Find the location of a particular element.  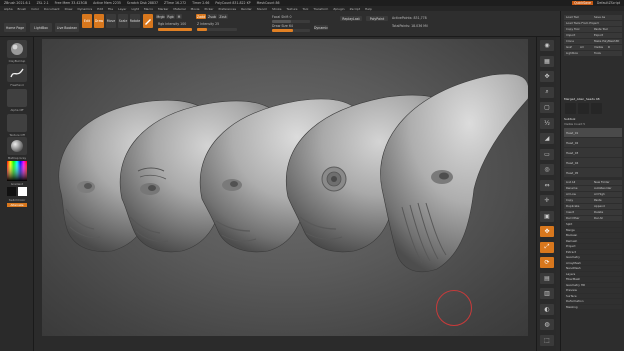

menu-stencil: Stencil is located at coordinates (262, 9).